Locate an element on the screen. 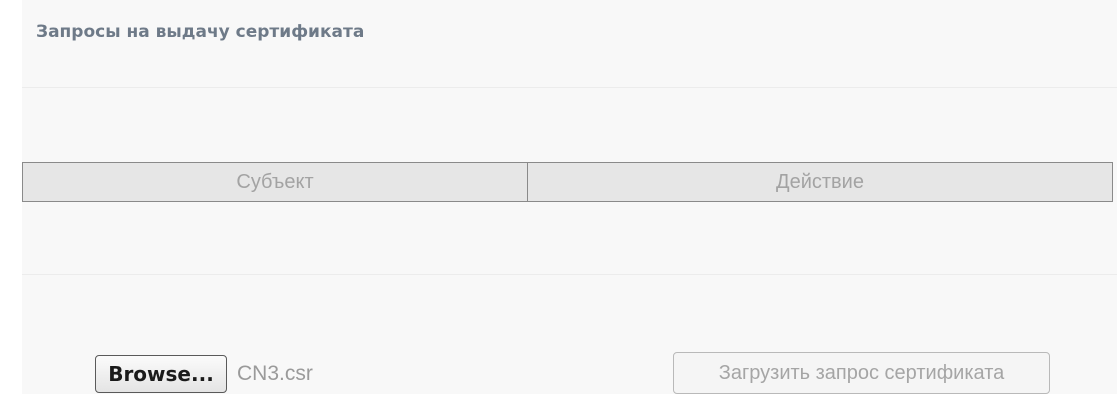 This screenshot has height=394, width=1117. upload-certificate-request-button: Загрузить запрос сертификата is located at coordinates (861, 373).